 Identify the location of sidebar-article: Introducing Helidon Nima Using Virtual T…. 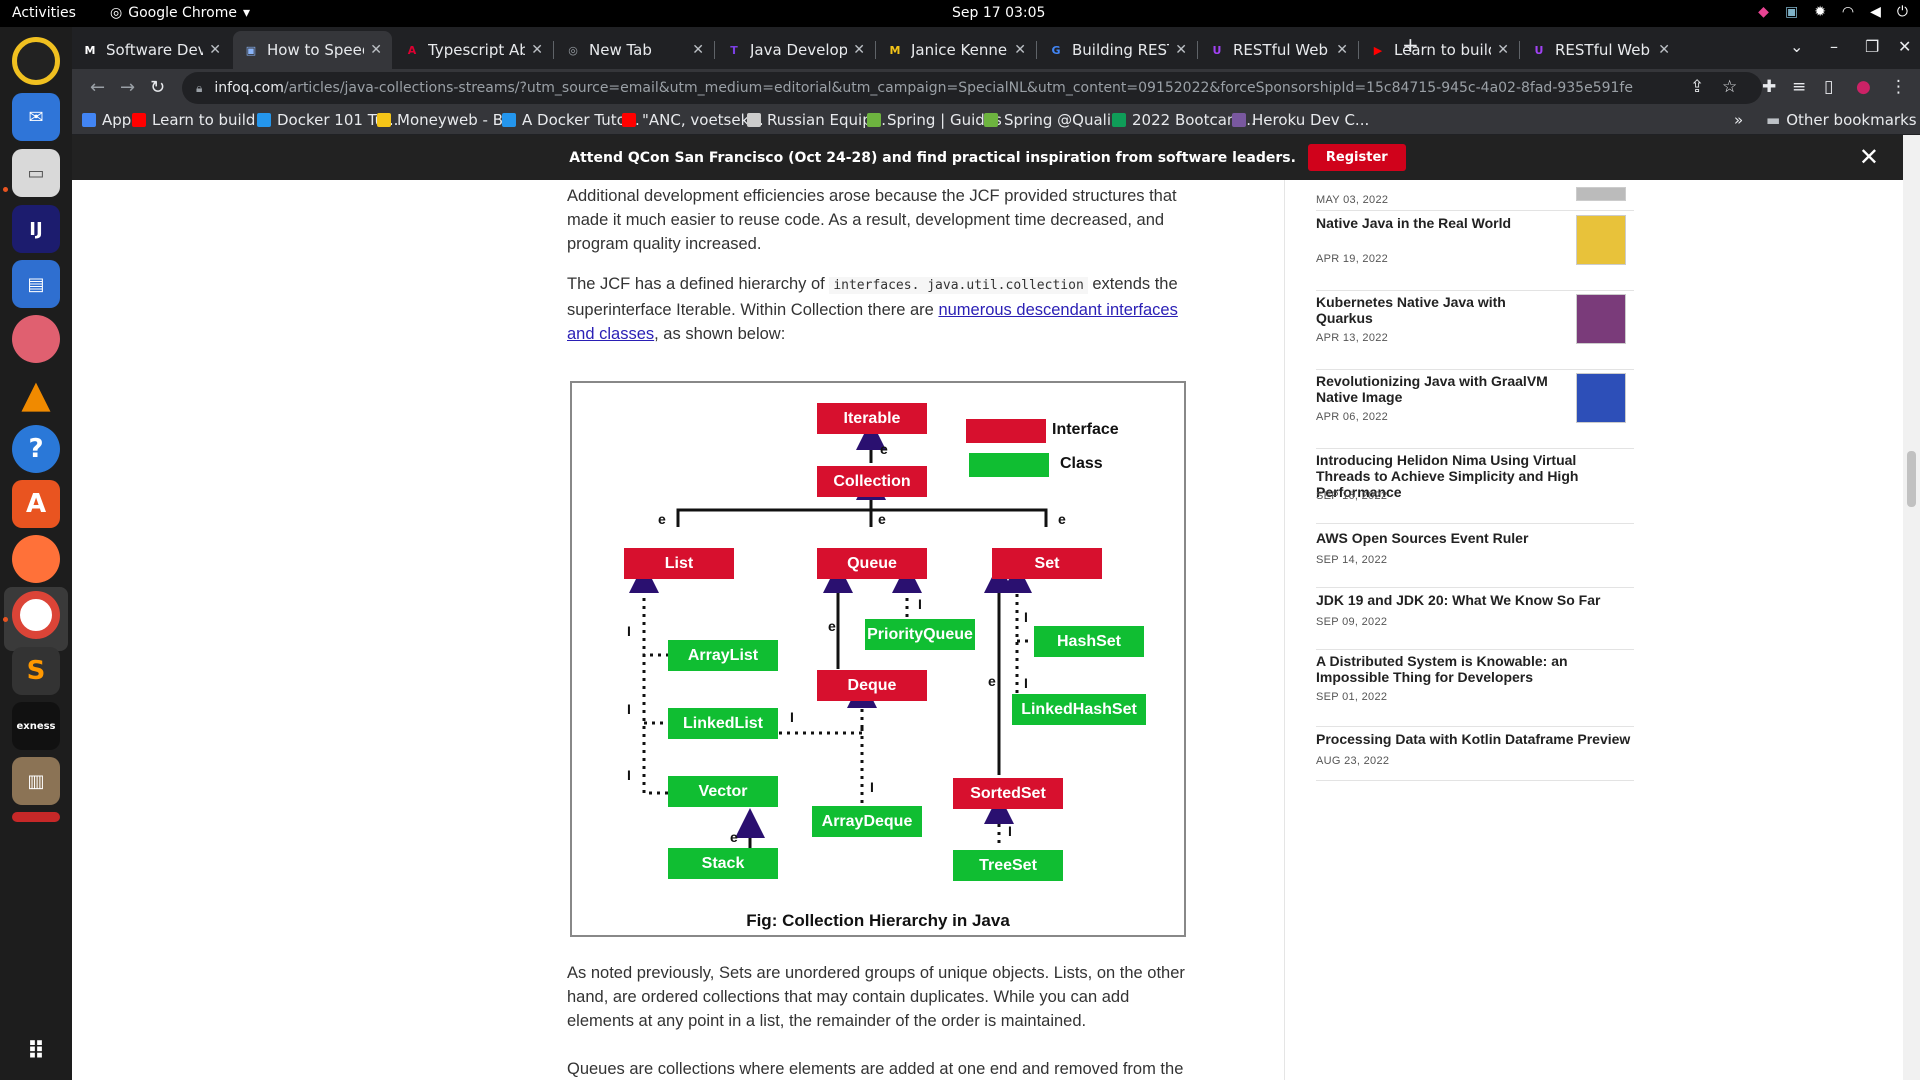
(1475, 488).